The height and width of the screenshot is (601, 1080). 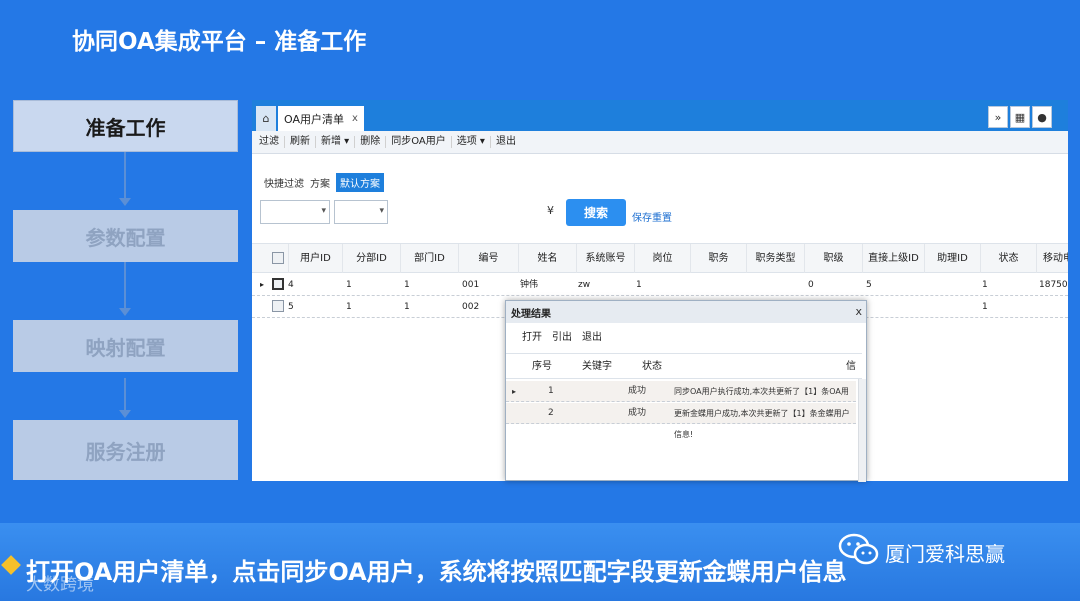 I want to click on toolbar-sync-oa: 同步OA用户, so click(x=419, y=142).